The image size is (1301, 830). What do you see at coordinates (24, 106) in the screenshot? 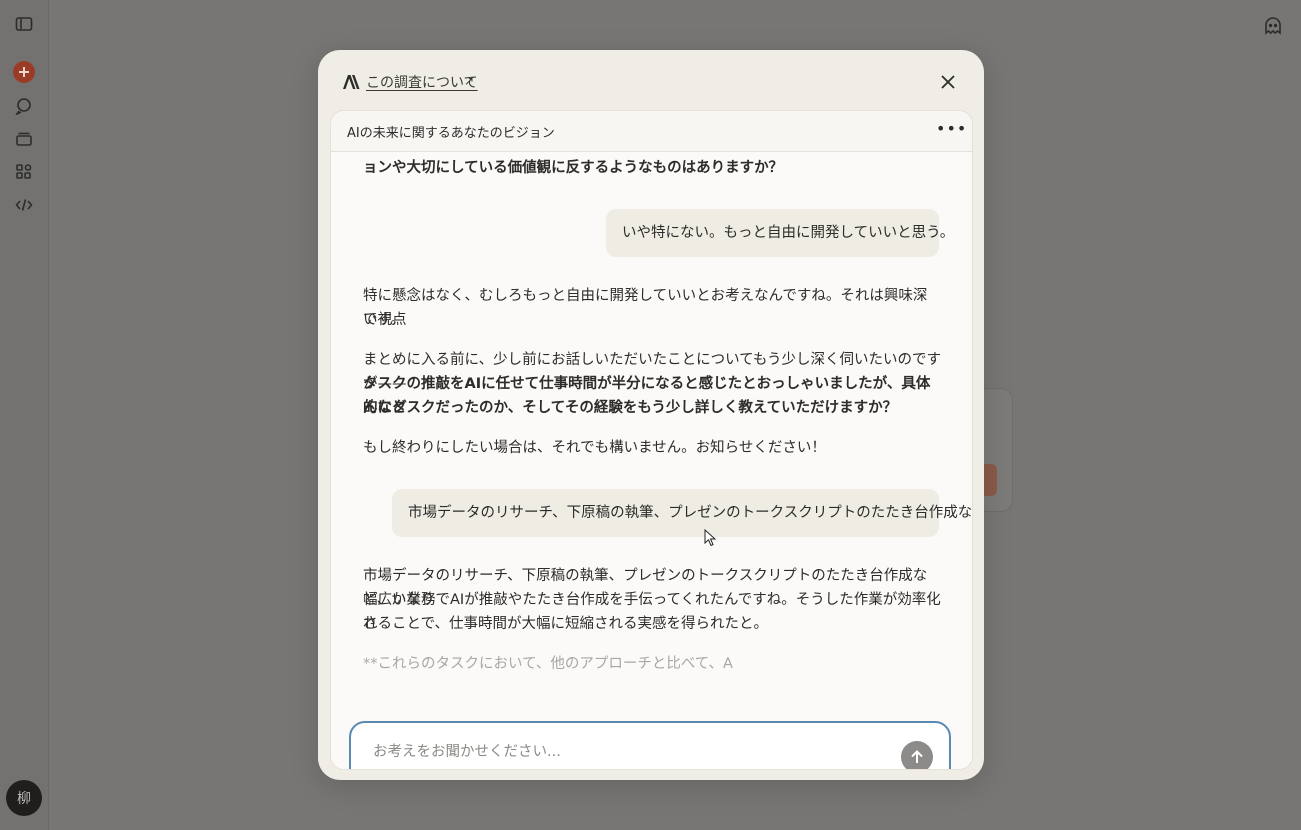
I see `chat-search-icon` at bounding box center [24, 106].